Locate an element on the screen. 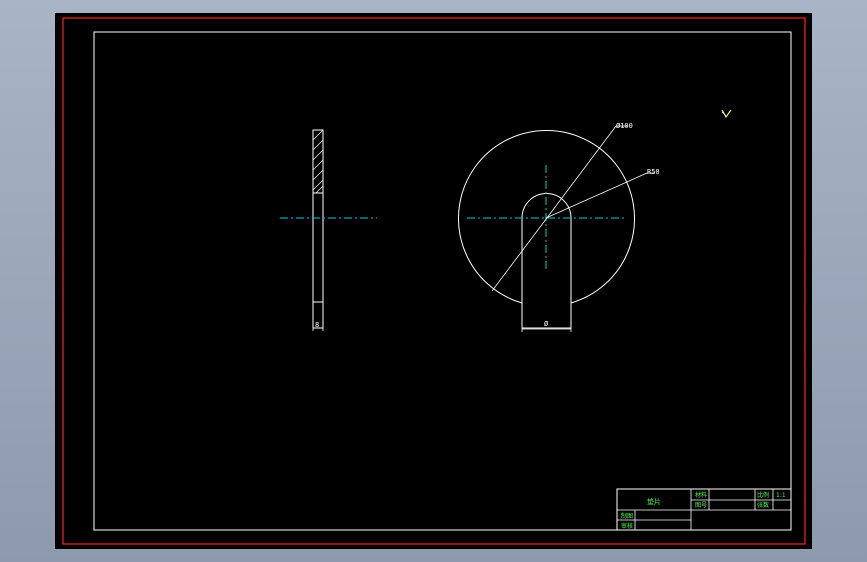  slot-width-dim-label: Ø is located at coordinates (546, 324).